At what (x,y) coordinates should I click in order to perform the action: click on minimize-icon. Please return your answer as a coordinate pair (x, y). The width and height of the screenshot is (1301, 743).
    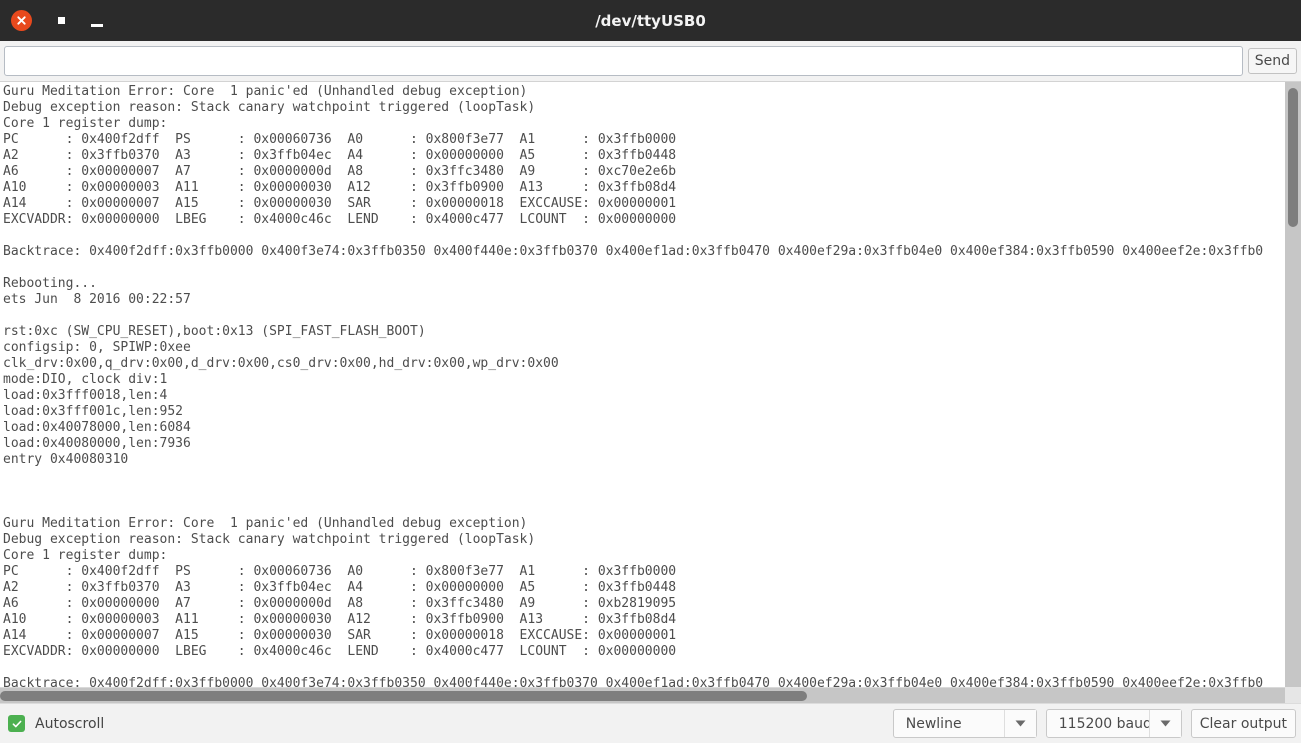
    Looking at the image, I should click on (97, 20).